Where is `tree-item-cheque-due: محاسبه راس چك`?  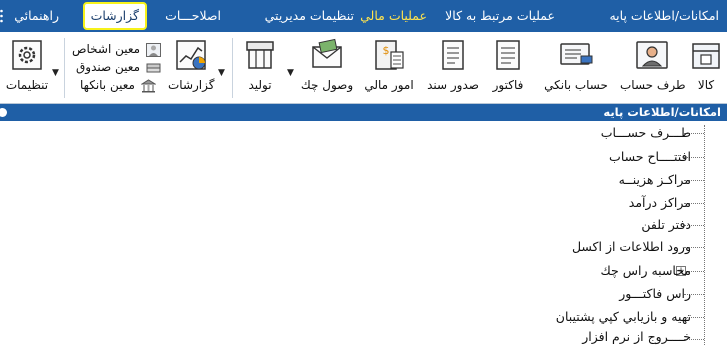
tree-item-cheque-due: محاسبه راس چك is located at coordinates (646, 271).